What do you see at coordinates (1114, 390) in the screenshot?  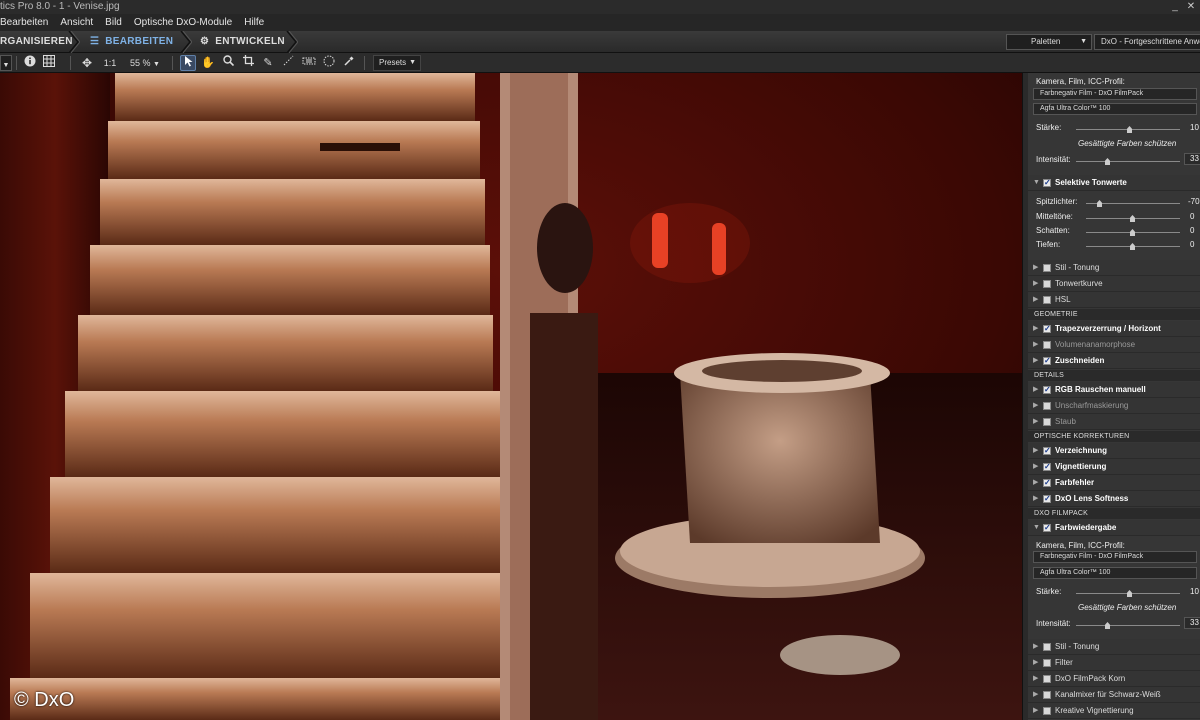 I see `palette-rgb-rauschen: ▶RGB Rauschen manuell` at bounding box center [1114, 390].